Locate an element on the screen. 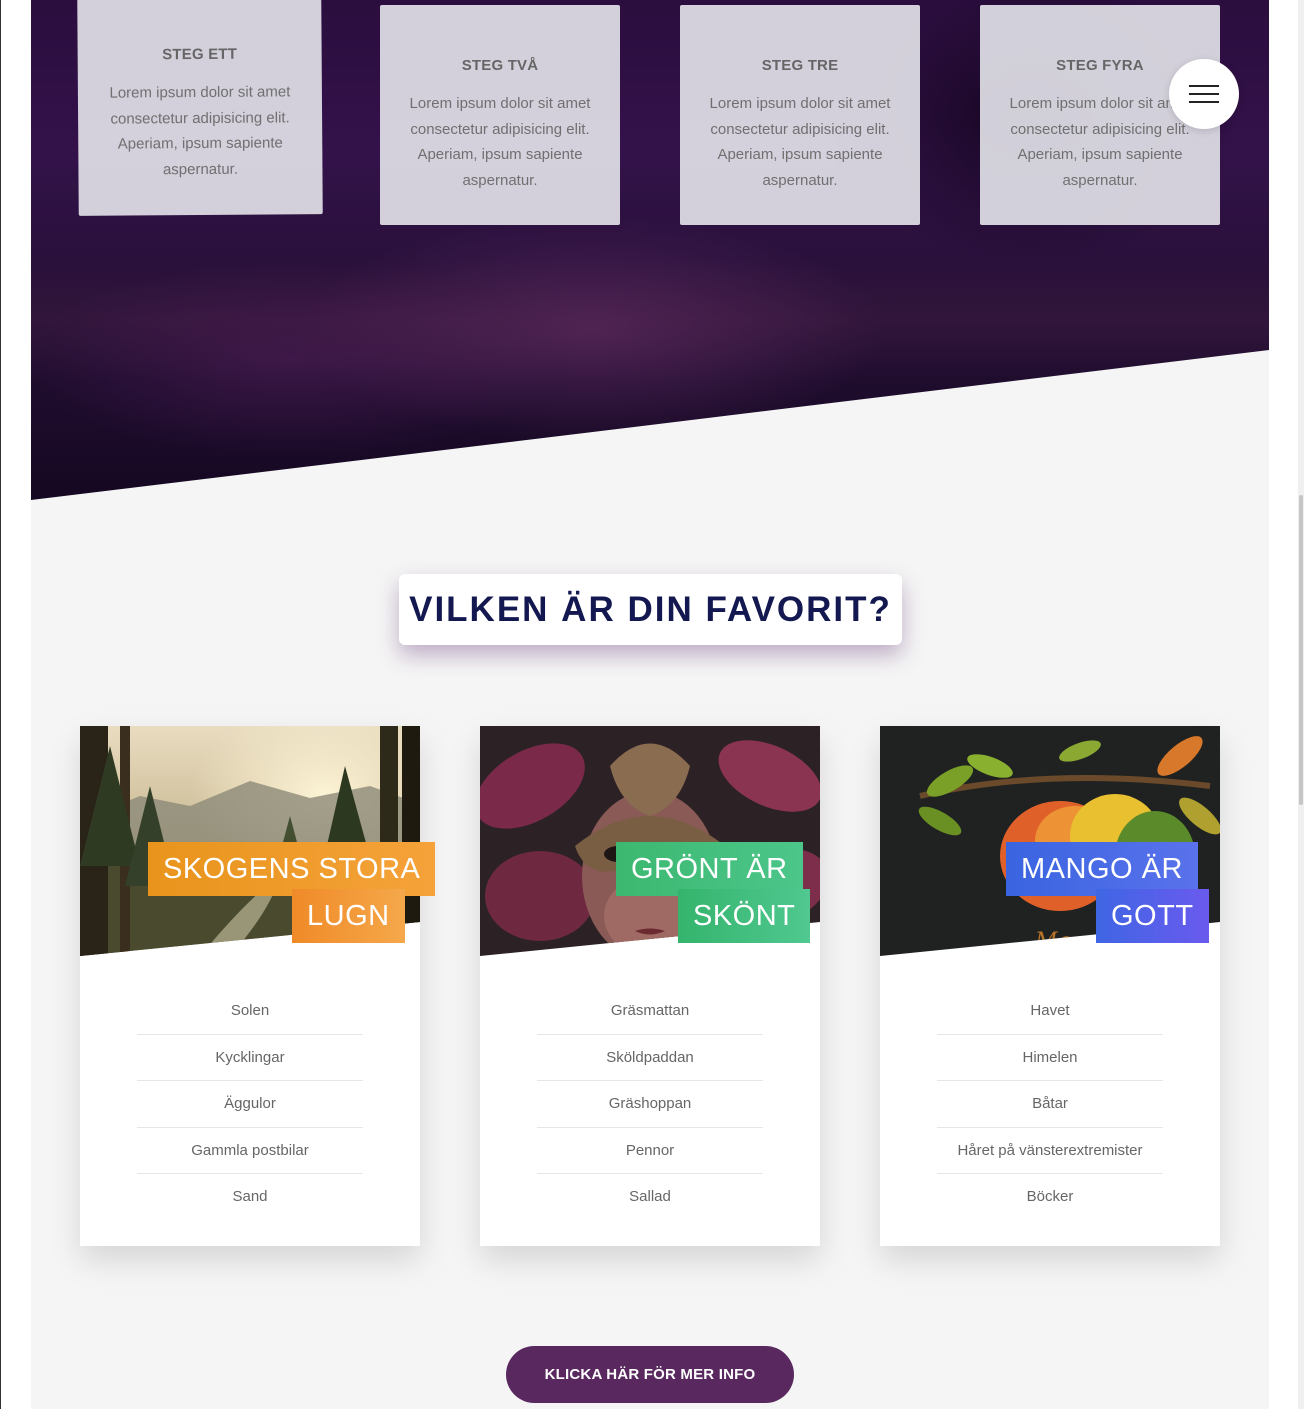 The image size is (1304, 1409). list-item: Sköldpaddan is located at coordinates (650, 1058).